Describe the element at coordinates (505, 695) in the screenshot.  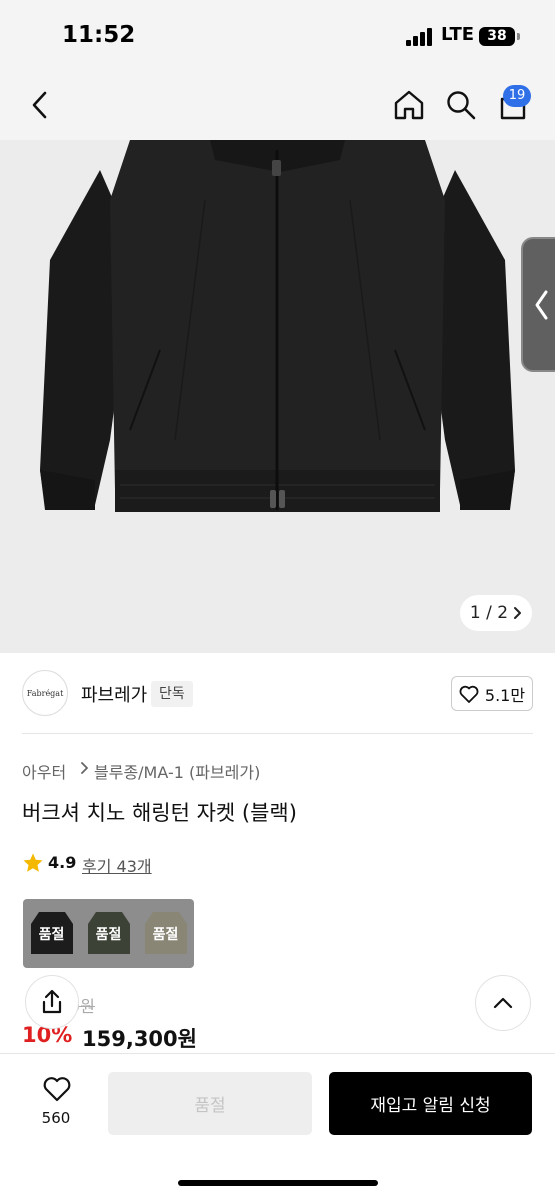
I see `brand-like-count: 5.1만` at that location.